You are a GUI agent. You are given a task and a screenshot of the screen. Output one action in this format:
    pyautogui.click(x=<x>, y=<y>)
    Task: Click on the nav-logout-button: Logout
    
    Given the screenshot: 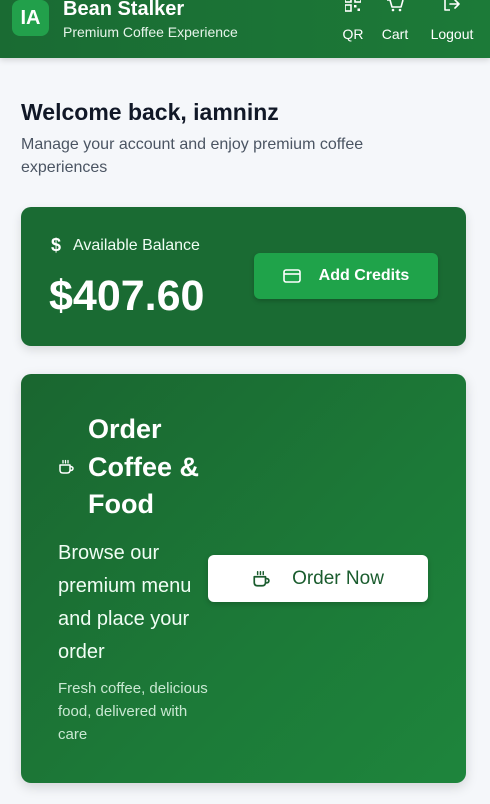 What is the action you would take?
    pyautogui.click(x=452, y=29)
    